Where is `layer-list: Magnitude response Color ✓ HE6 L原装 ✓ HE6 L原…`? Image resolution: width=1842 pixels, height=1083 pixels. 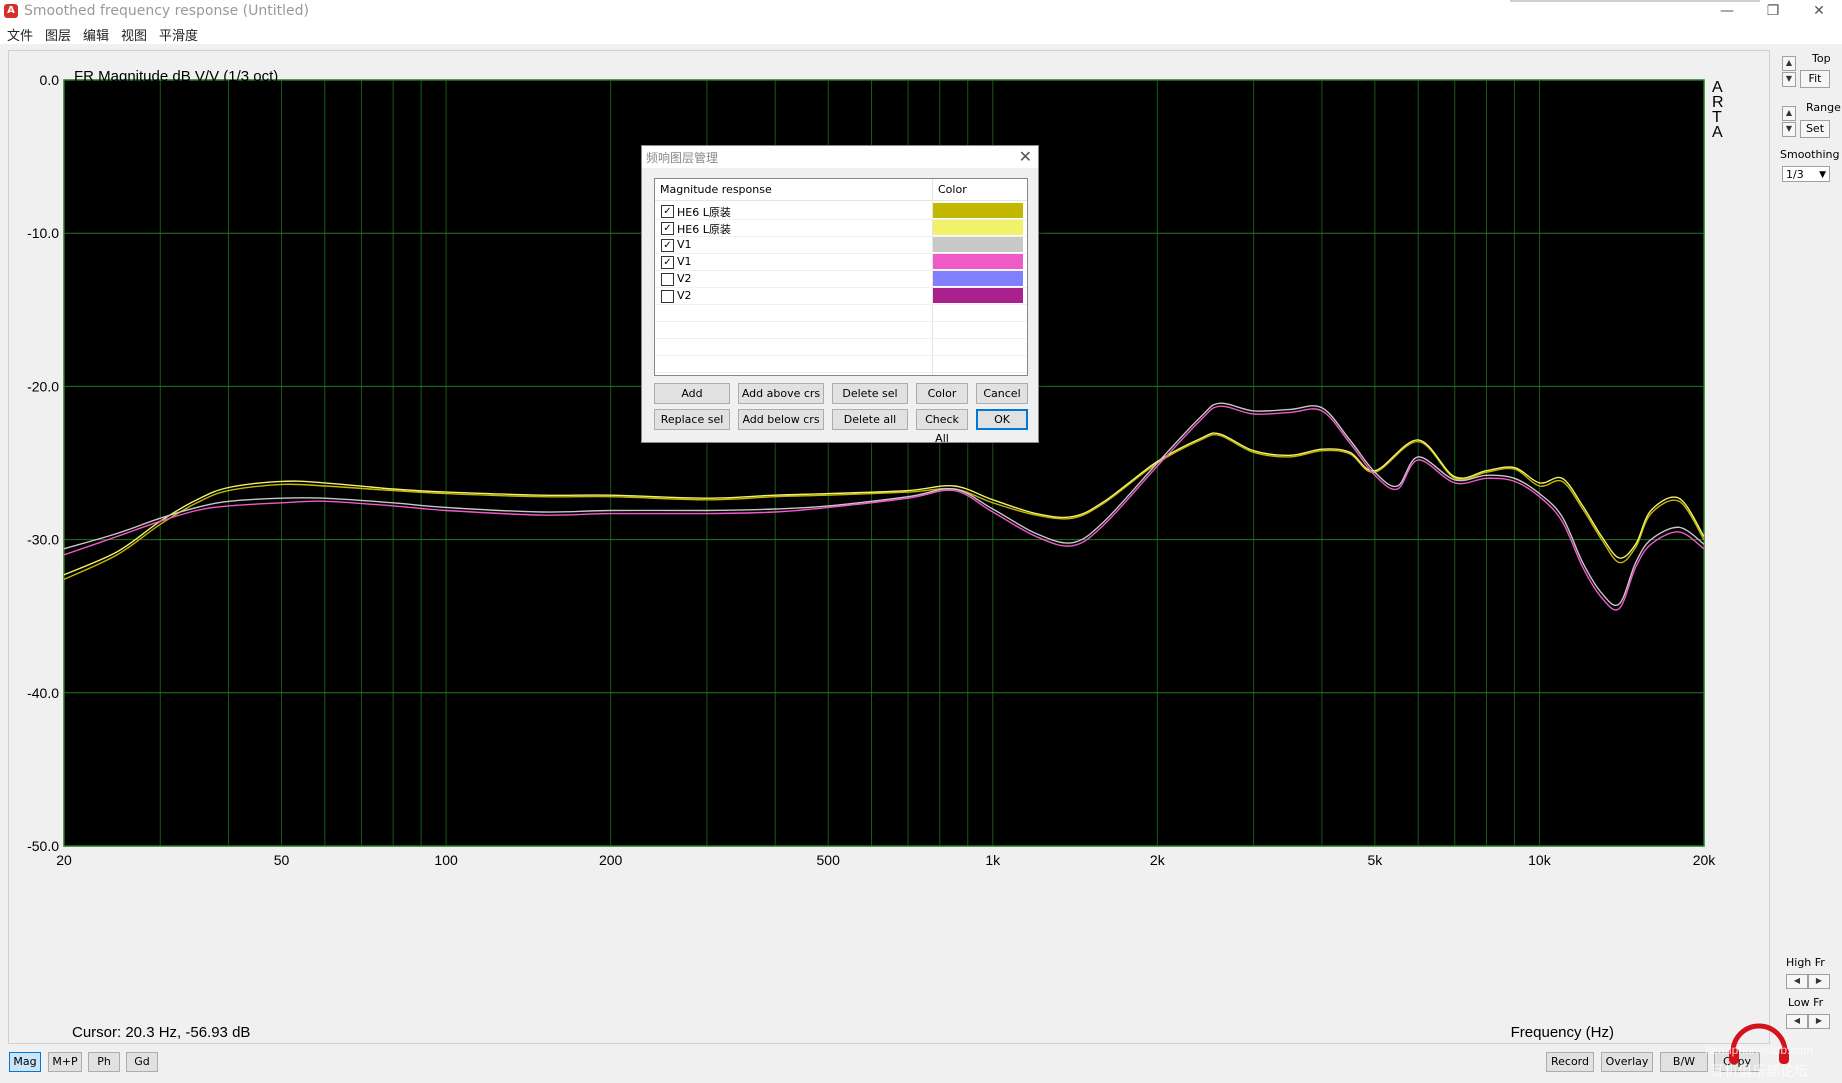 layer-list: Magnitude response Color ✓ HE6 L原装 ✓ HE6 L原… is located at coordinates (841, 277).